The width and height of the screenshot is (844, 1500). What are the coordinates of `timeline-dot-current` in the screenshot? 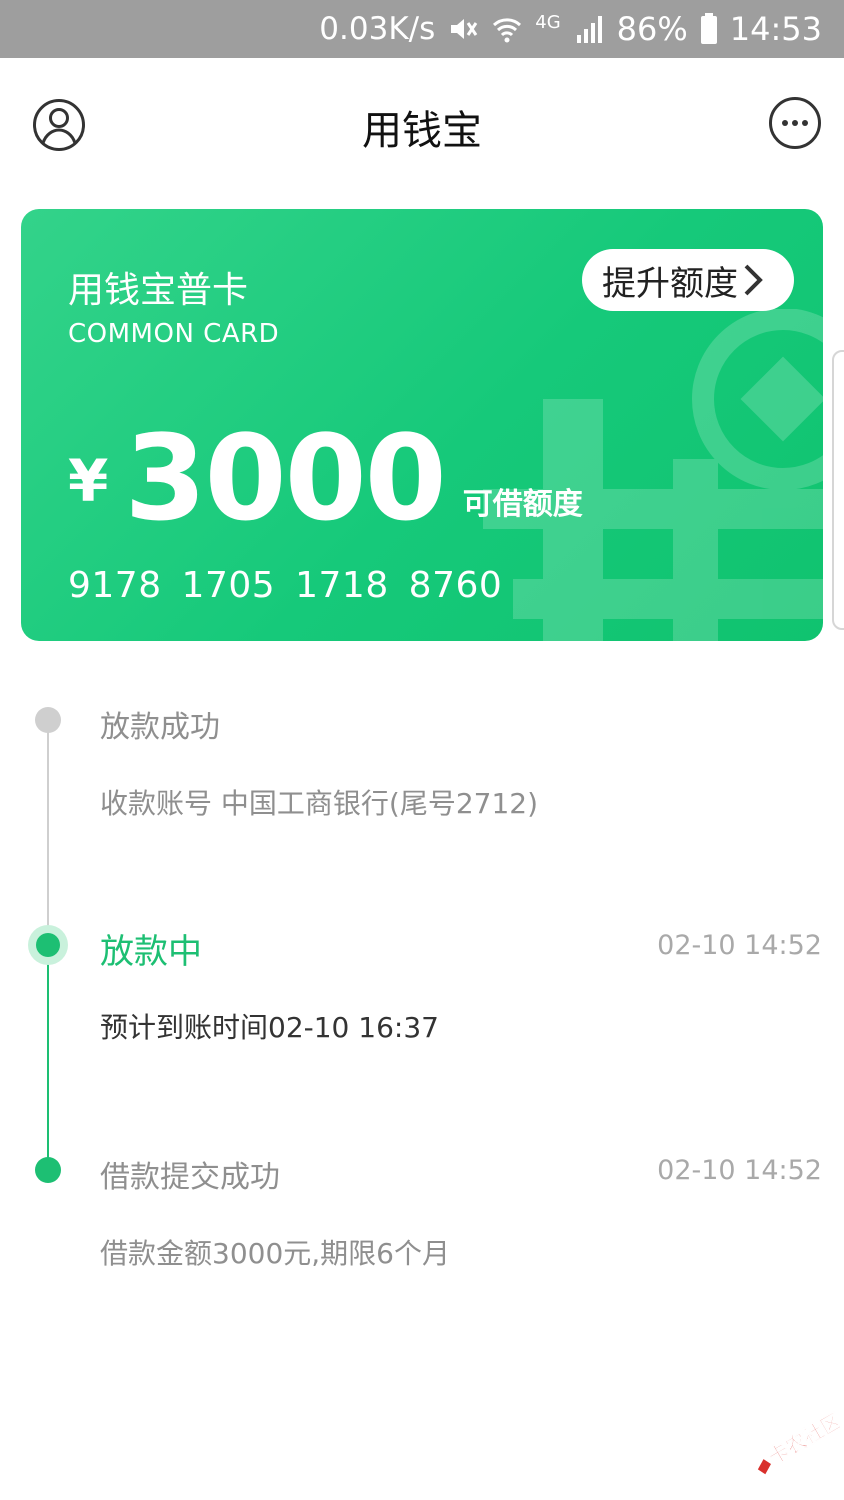 It's located at (48, 945).